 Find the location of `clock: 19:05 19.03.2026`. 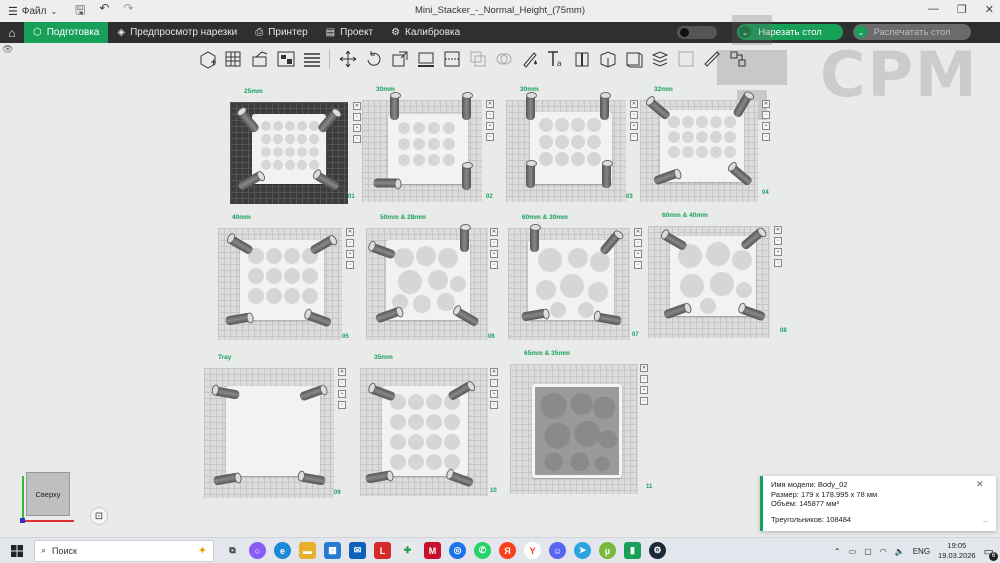

clock: 19:05 19.03.2026 is located at coordinates (957, 551).